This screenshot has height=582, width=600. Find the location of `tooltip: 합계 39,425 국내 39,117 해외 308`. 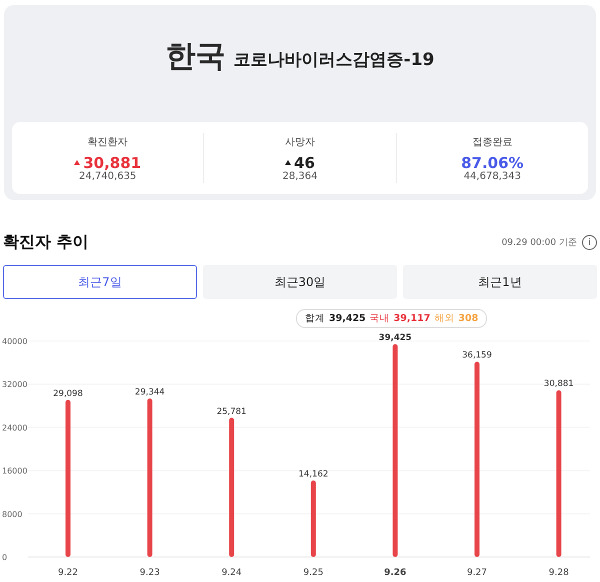

tooltip: 합계 39,425 국내 39,117 해외 308 is located at coordinates (392, 318).